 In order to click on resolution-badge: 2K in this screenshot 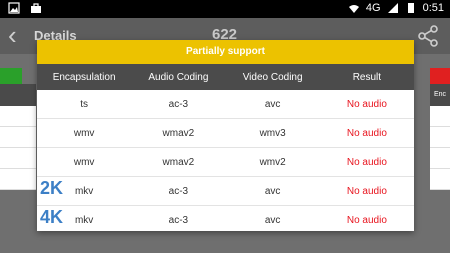, I will do `click(52, 188)`.